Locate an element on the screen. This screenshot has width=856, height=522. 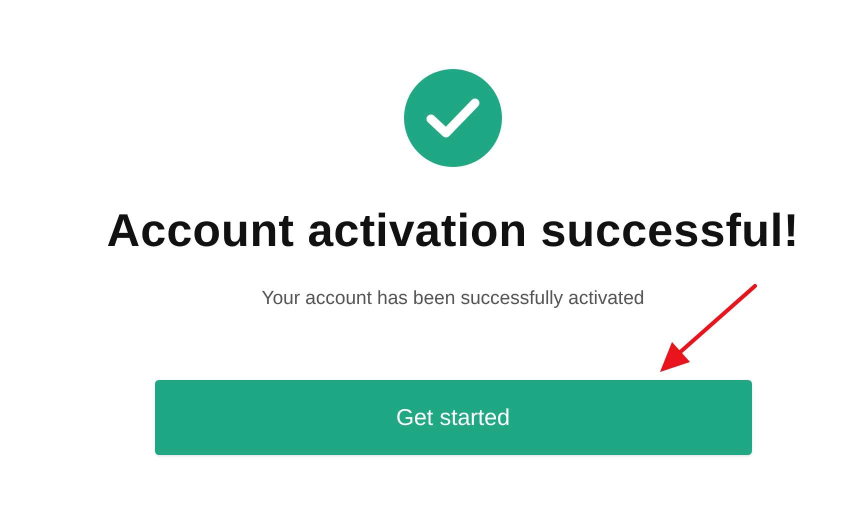
get-started-button: Get started is located at coordinates (453, 417).